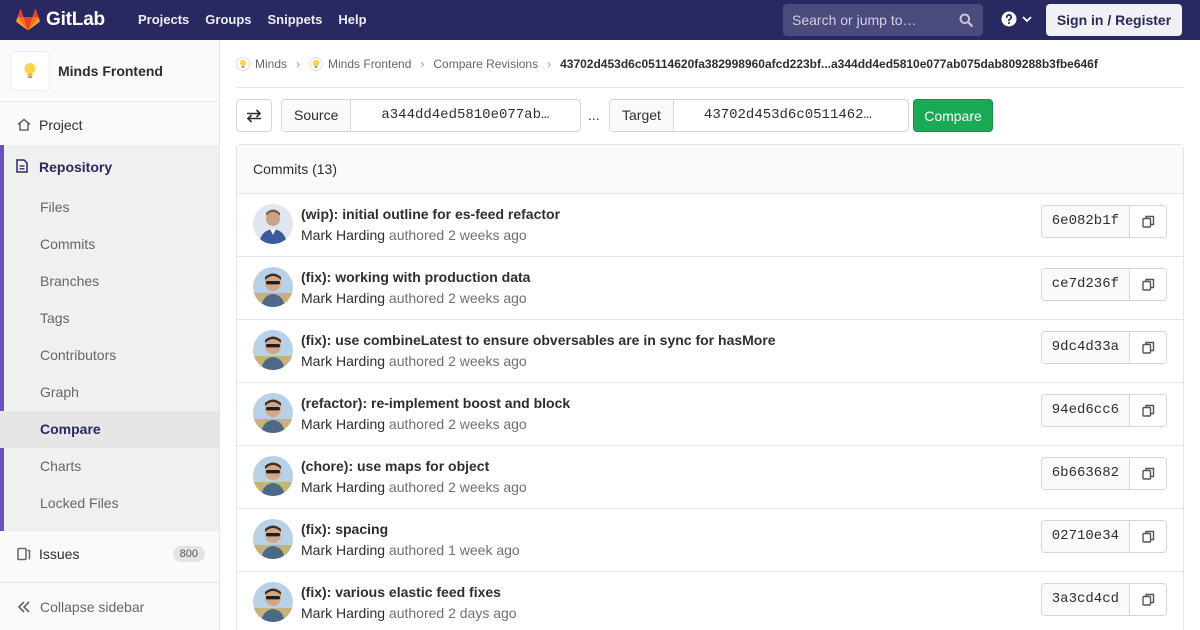 Image resolution: width=1200 pixels, height=630 pixels. Describe the element at coordinates (28, 20) in the screenshot. I see `gitlab-logo-icon` at that location.